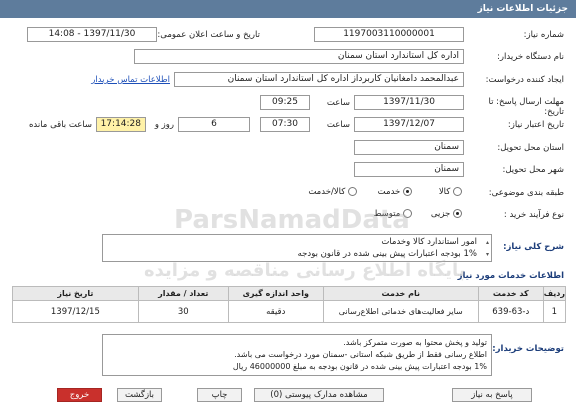 The image size is (576, 407). Describe the element at coordinates (533, 170) in the screenshot. I see `city-label: شهر محل تحویل:` at that location.